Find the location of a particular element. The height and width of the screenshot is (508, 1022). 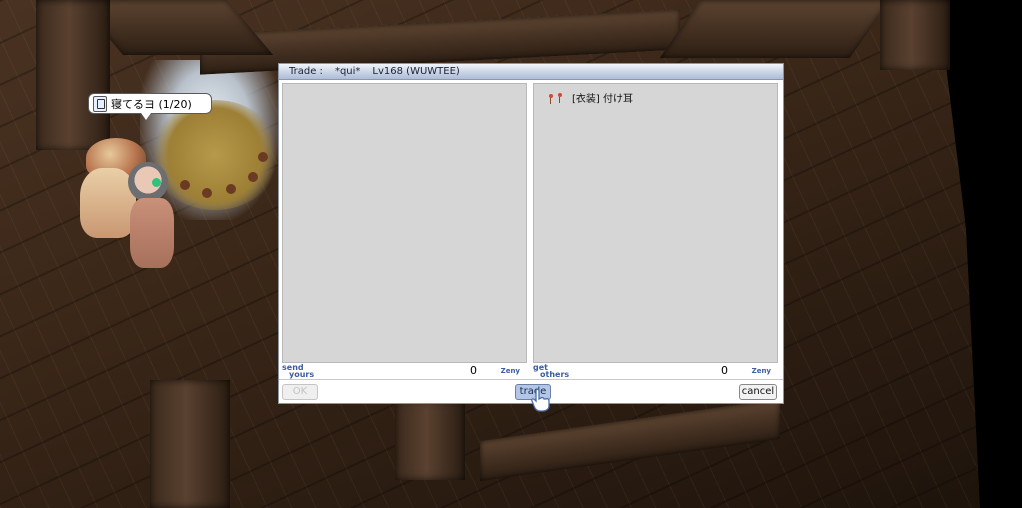

button-row-divider is located at coordinates (531, 379).